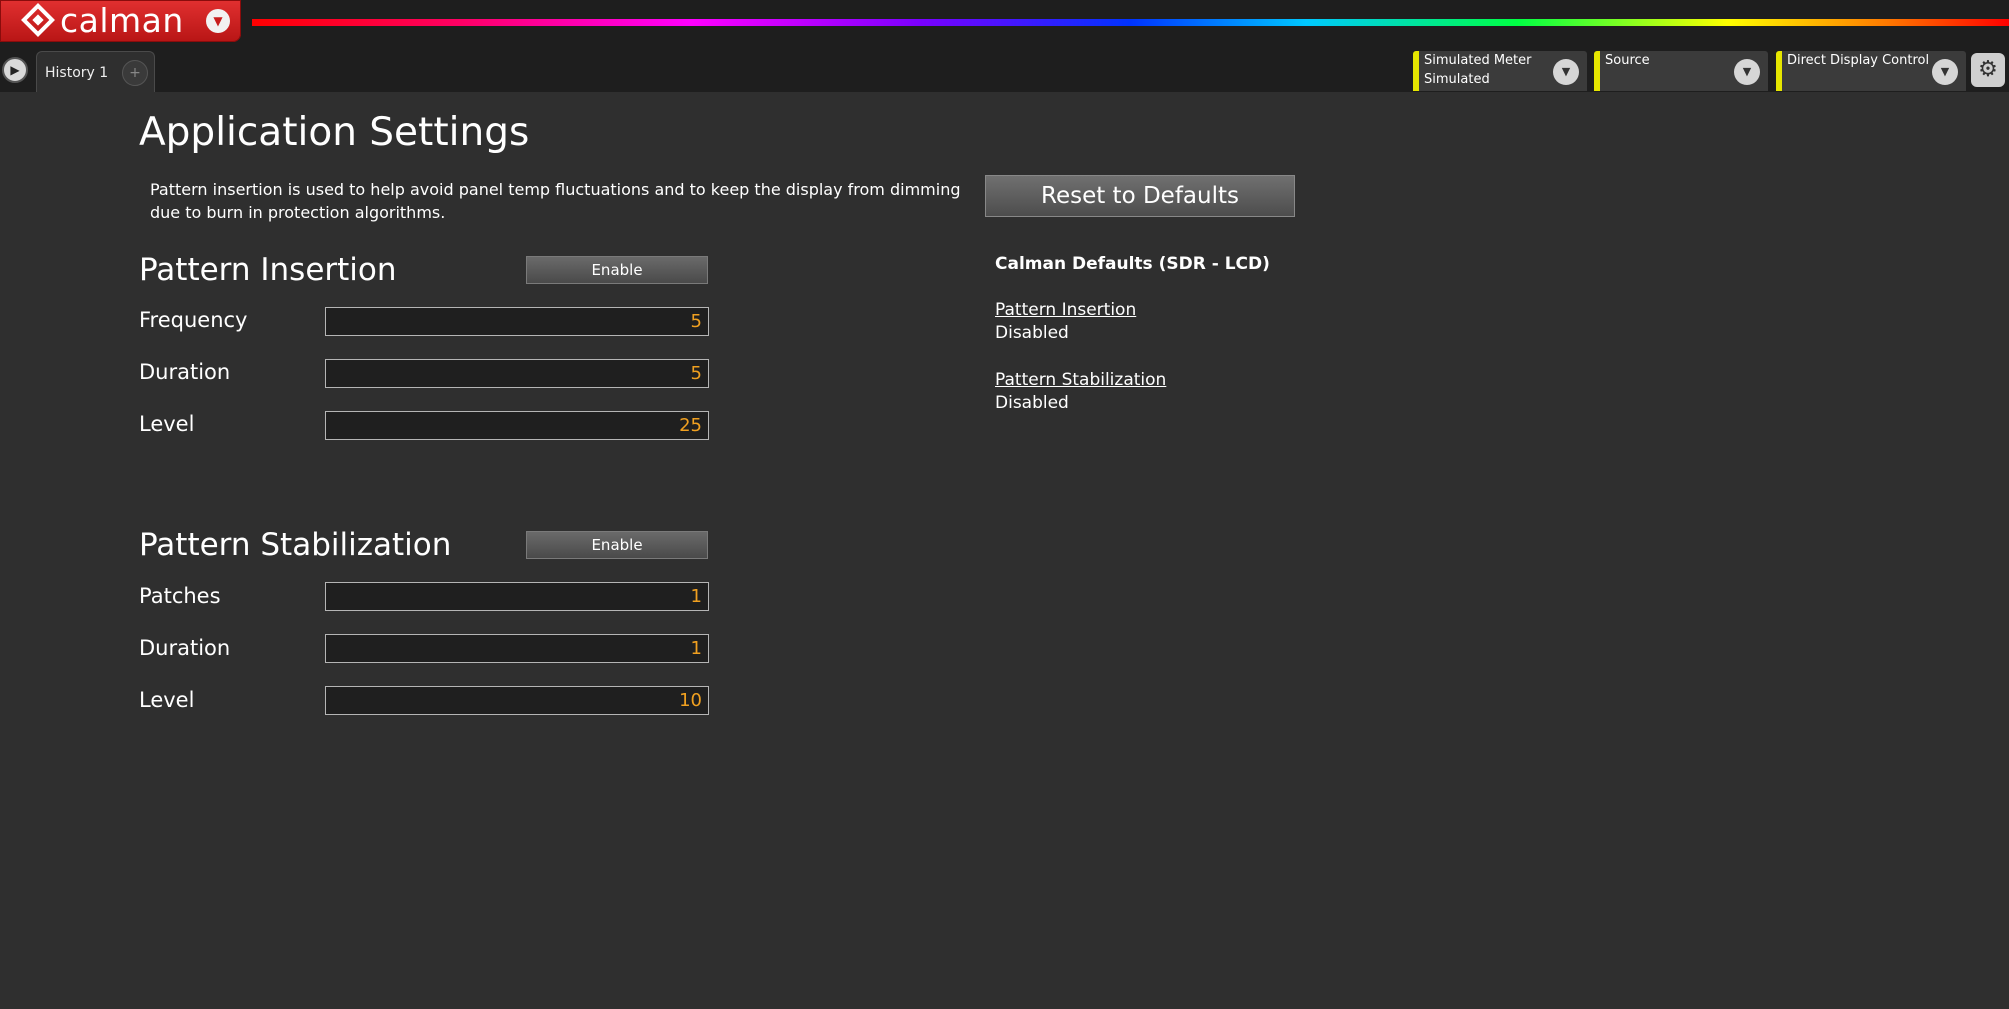 The height and width of the screenshot is (1009, 2009). Describe the element at coordinates (1858, 60) in the screenshot. I see `display-control-name: Direct Display Control` at that location.